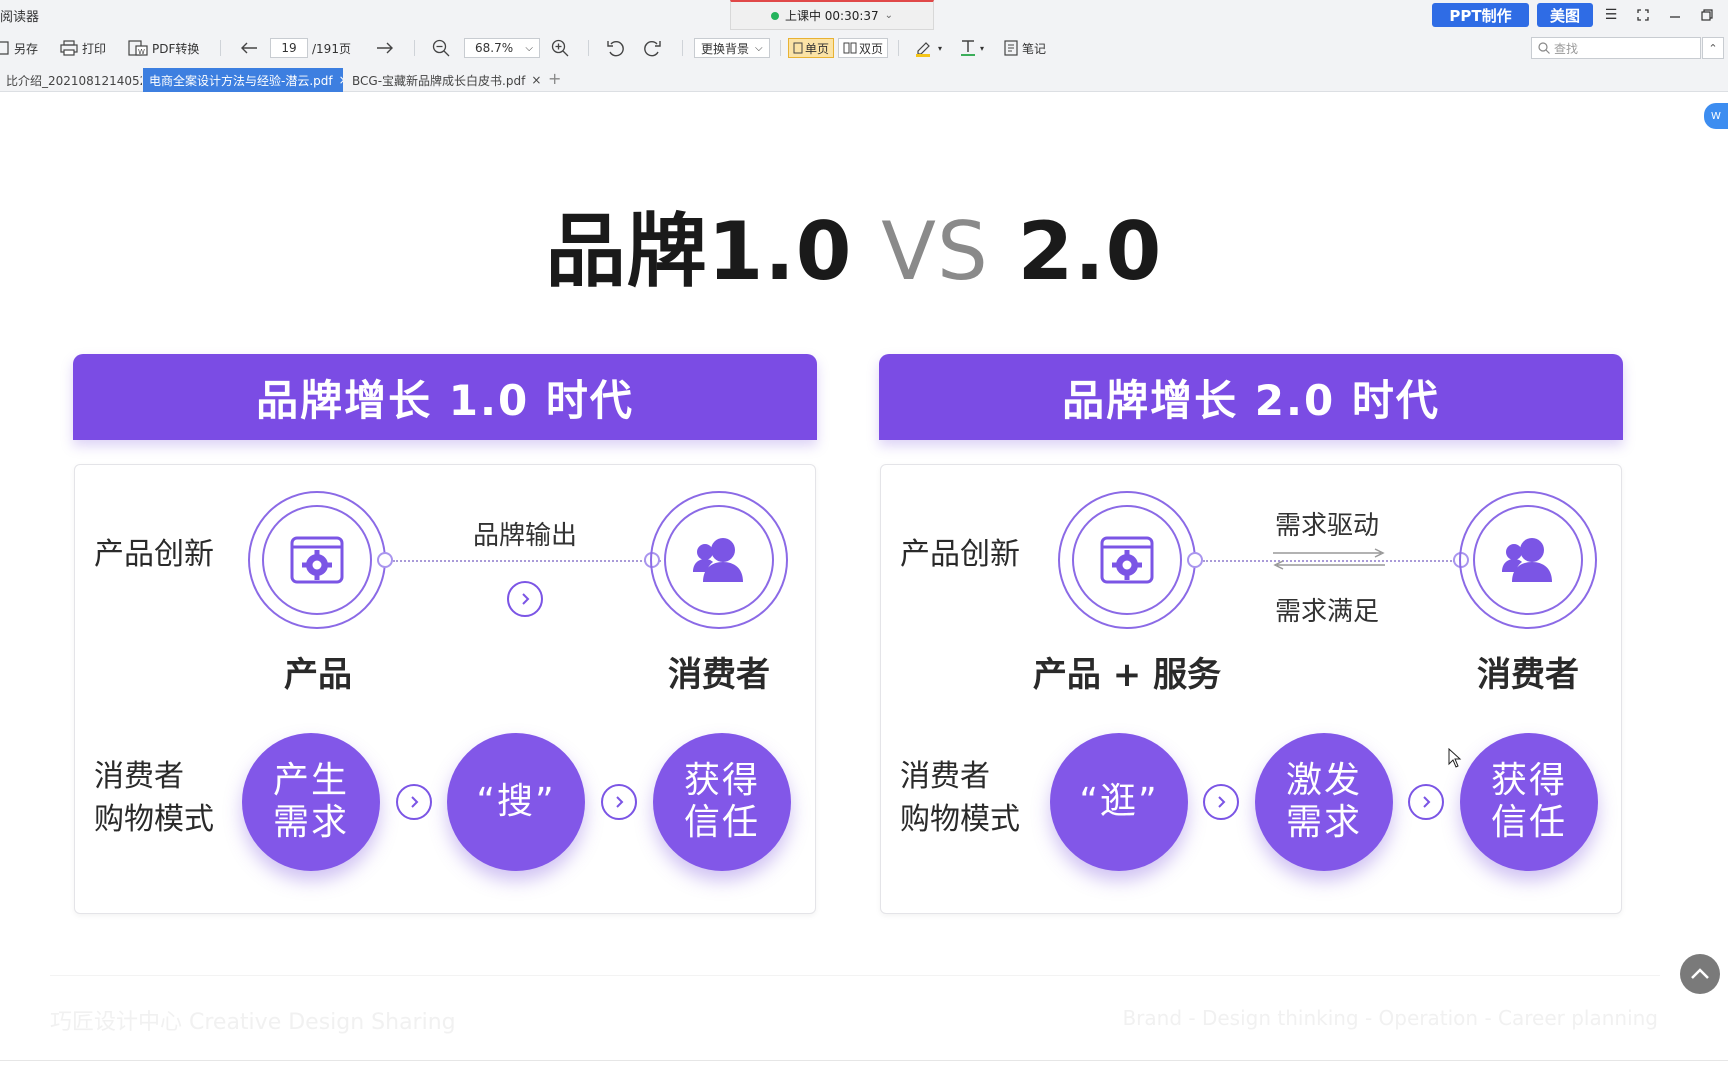 The image size is (1728, 1080). I want to click on pdf-convert-button: W PDF转换, so click(163, 48).